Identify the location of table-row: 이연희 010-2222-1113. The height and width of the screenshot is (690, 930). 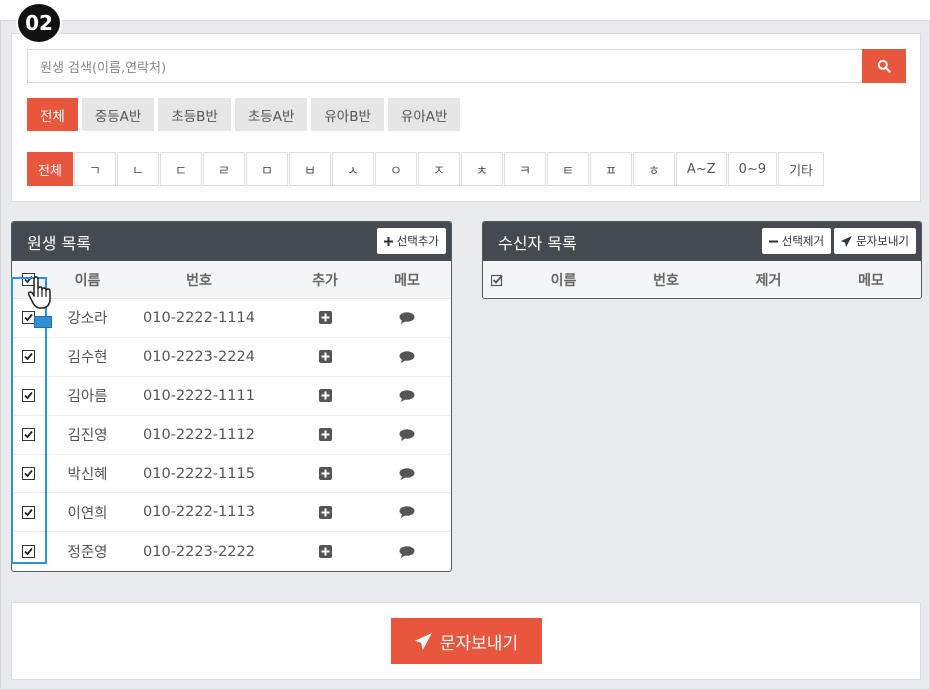
(231, 513).